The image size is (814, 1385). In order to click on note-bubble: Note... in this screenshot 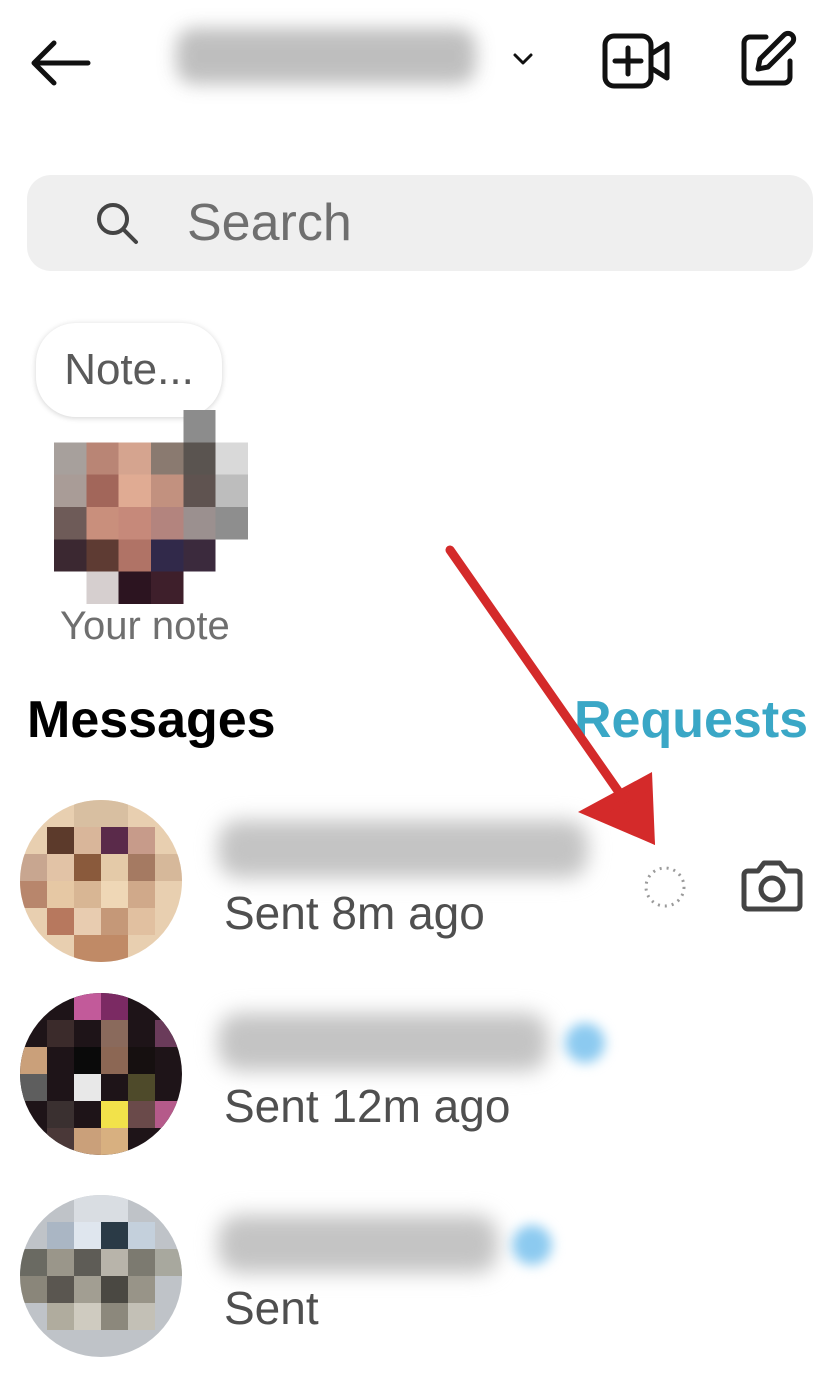, I will do `click(129, 370)`.